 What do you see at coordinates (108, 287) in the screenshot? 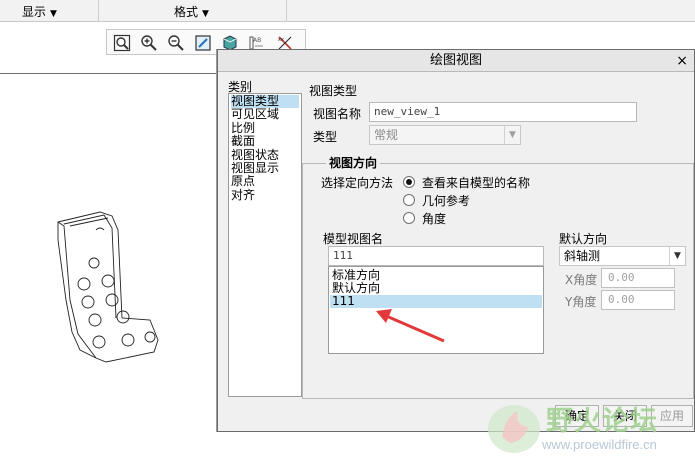
I see `model-part-drawing` at bounding box center [108, 287].